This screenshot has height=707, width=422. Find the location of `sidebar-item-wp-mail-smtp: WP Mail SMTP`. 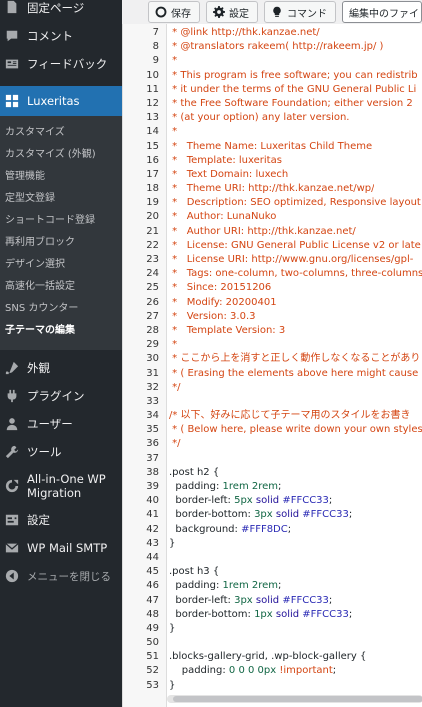

sidebar-item-wp-mail-smtp: WP Mail SMTP is located at coordinates (61, 548).